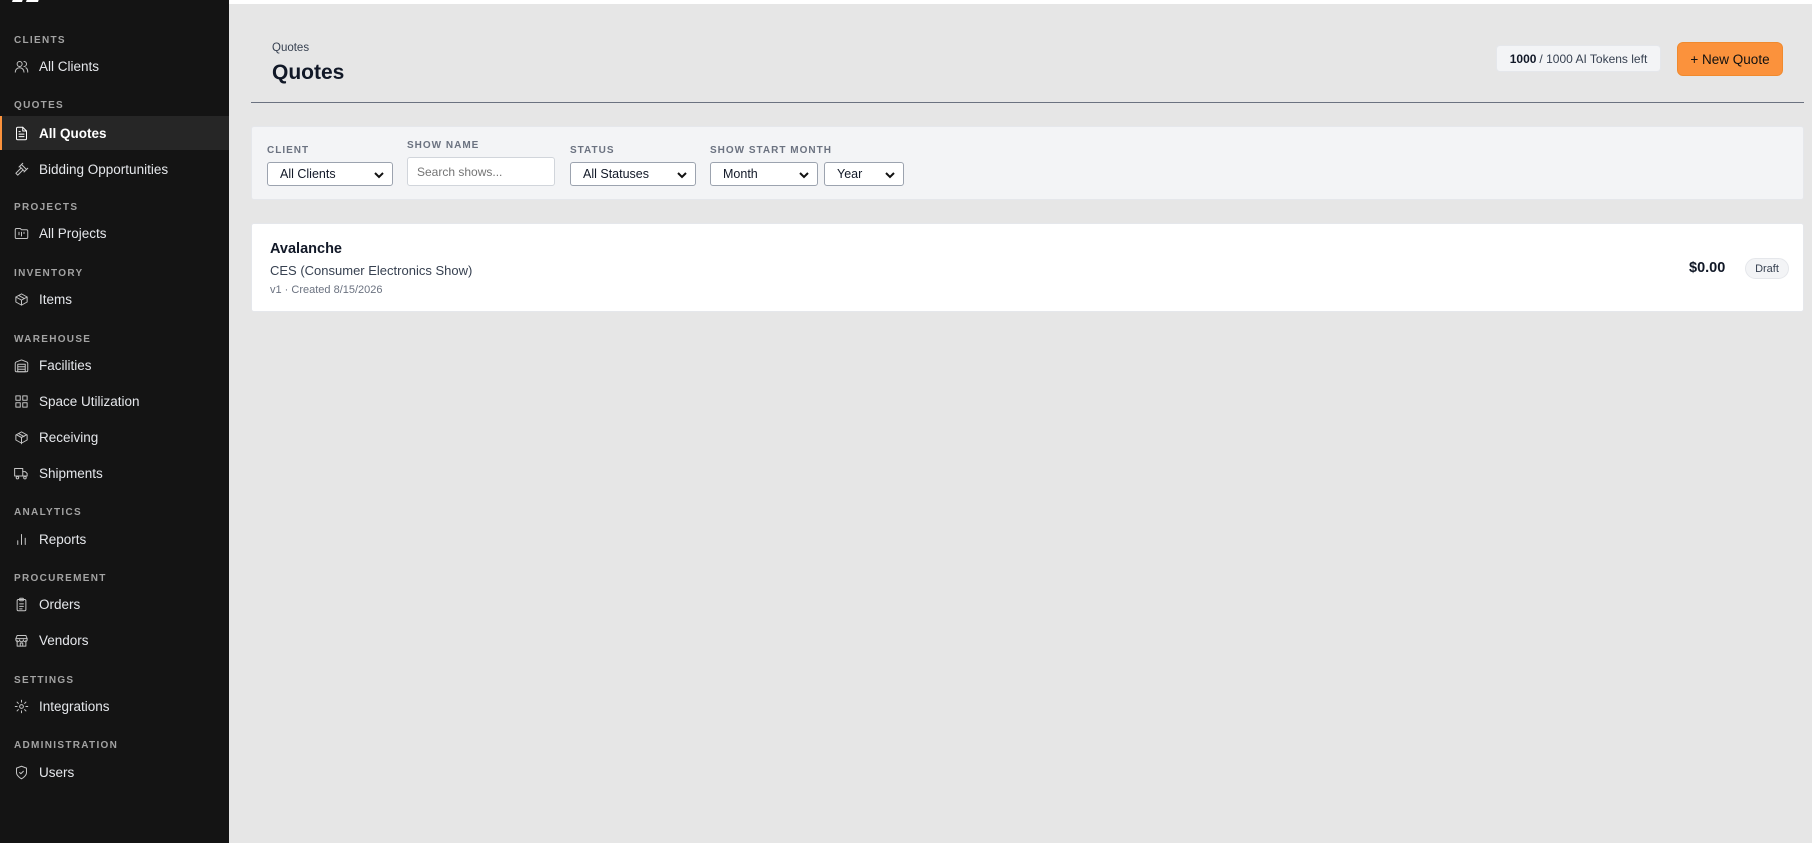  What do you see at coordinates (57, 772) in the screenshot?
I see `sidebar-item-label: Users` at bounding box center [57, 772].